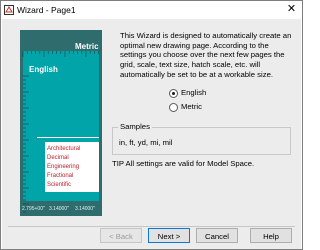 The image size is (320, 250). What do you see at coordinates (173, 107) in the screenshot?
I see `radio-button` at bounding box center [173, 107].